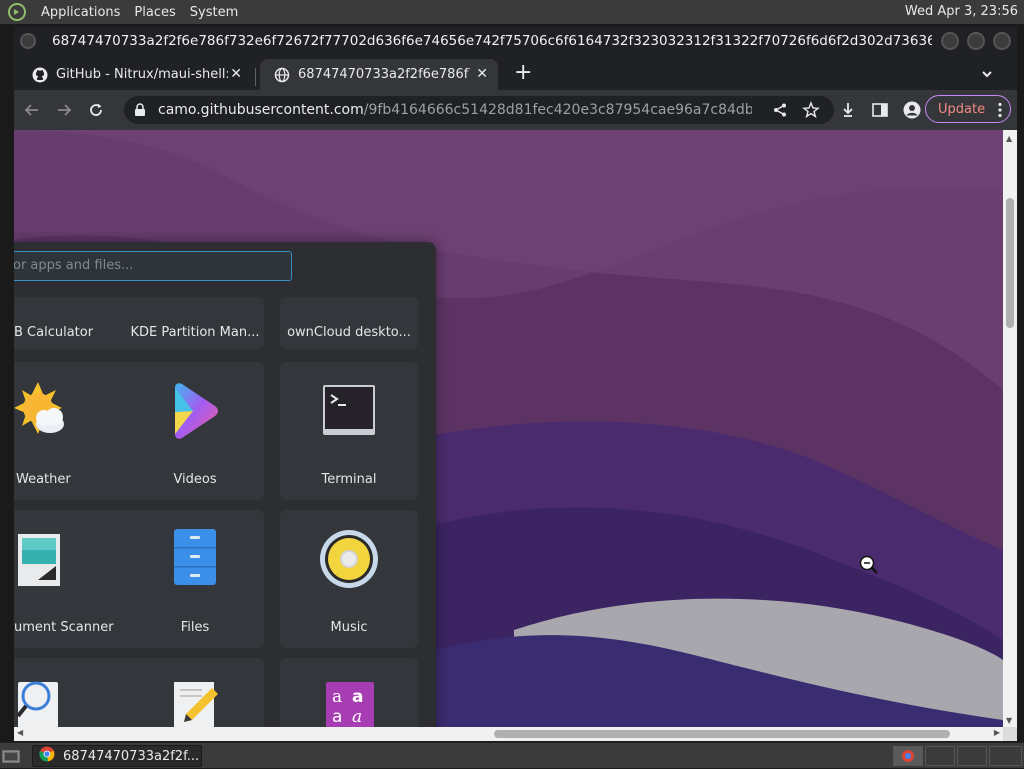  I want to click on profile-avatar-icon, so click(912, 110).